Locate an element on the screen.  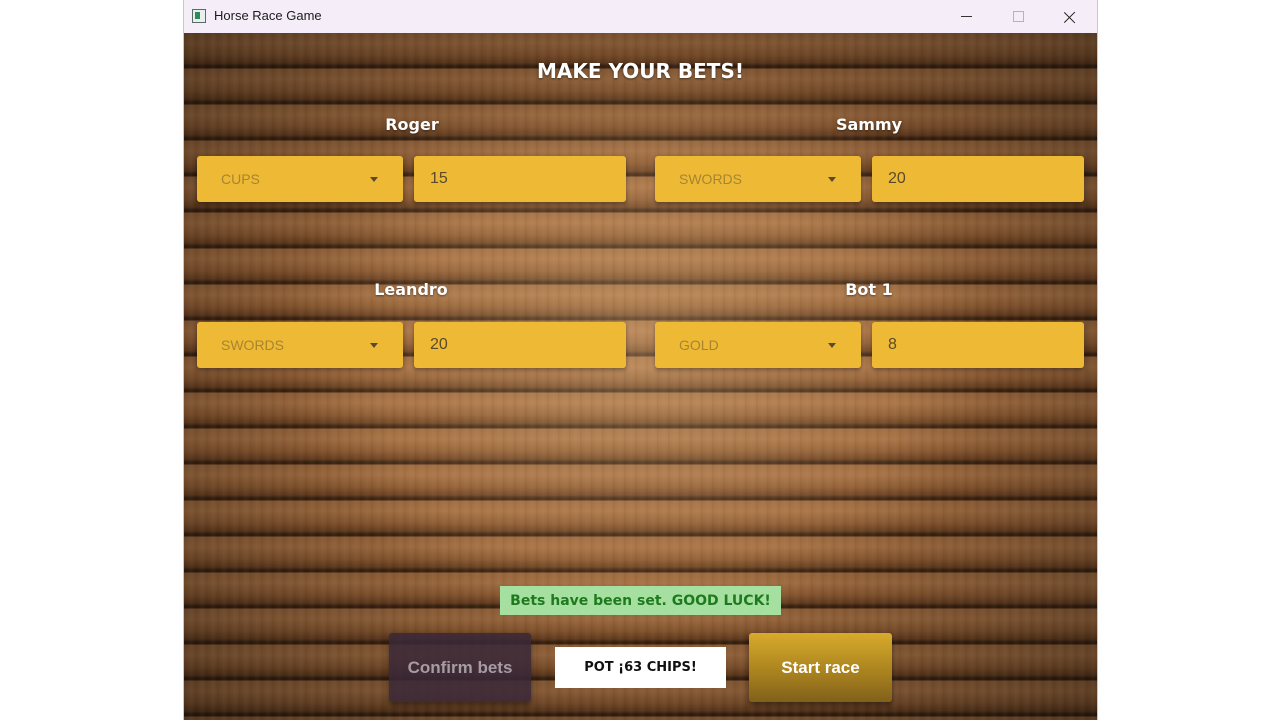
bet-amount-input-sammy: 20 is located at coordinates (978, 179).